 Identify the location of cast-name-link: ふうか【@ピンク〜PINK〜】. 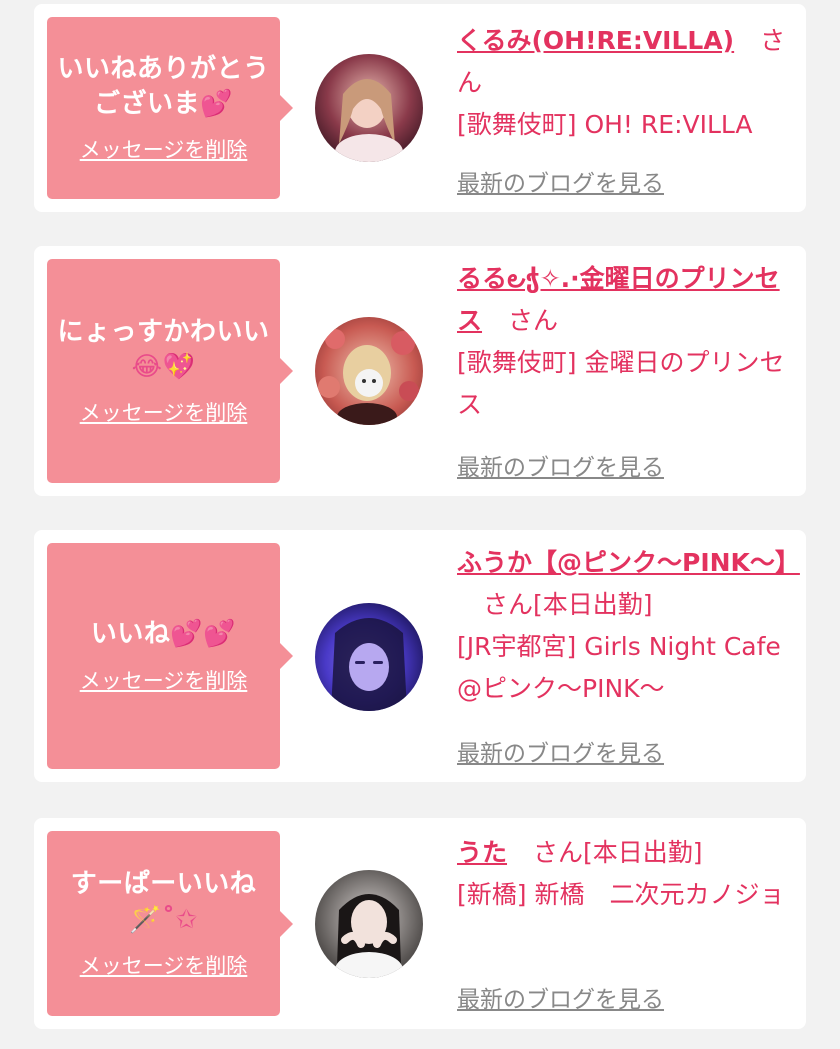
(628, 562).